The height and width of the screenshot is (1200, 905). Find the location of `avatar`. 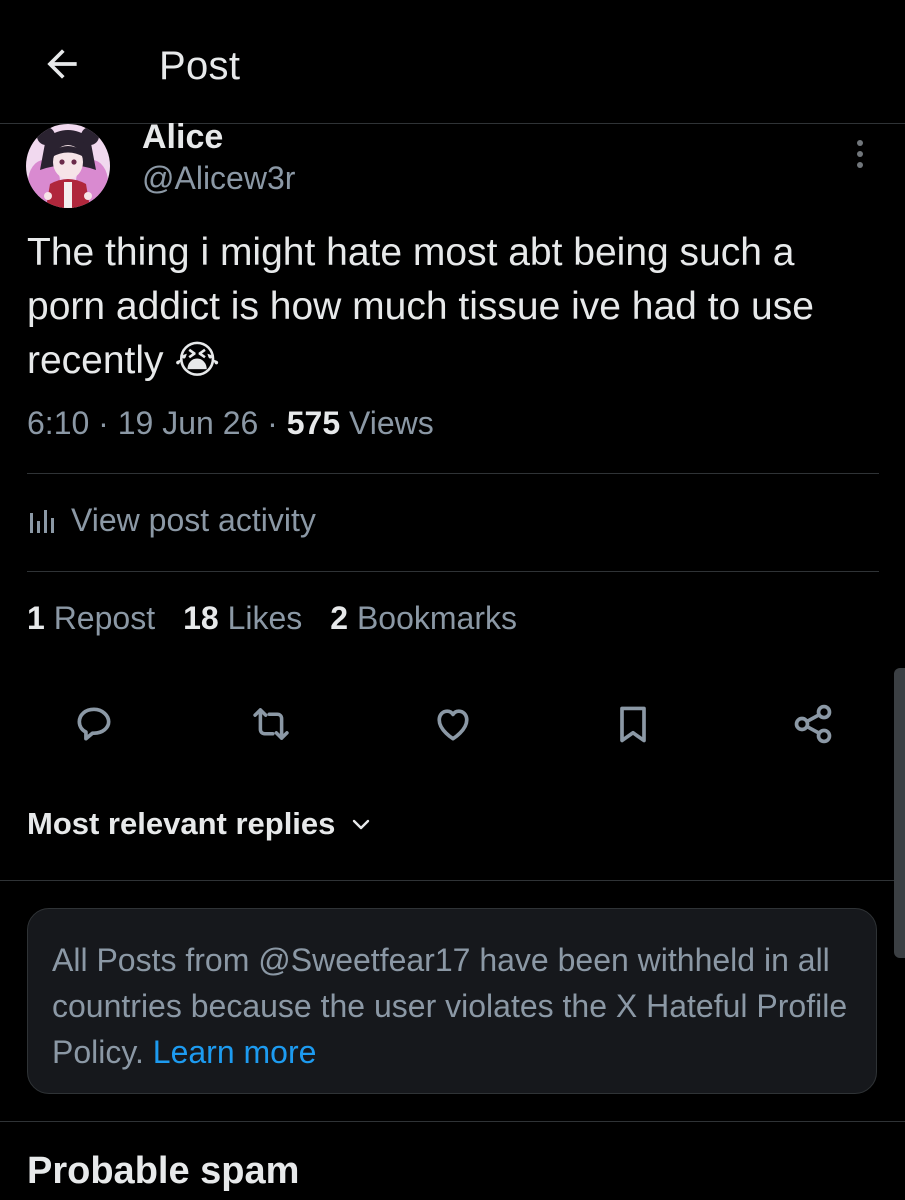

avatar is located at coordinates (68, 166).